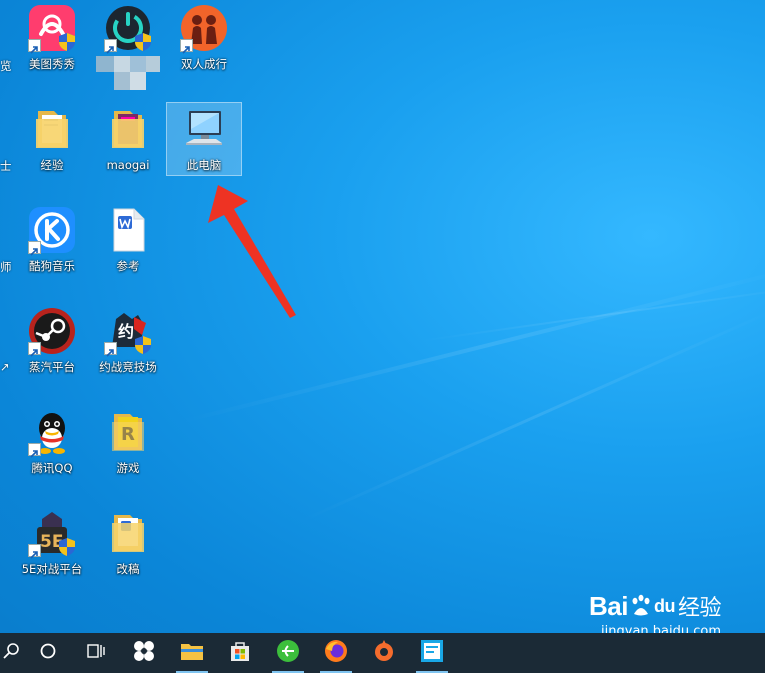  I want to click on taskbar-search-button, so click(12, 653).